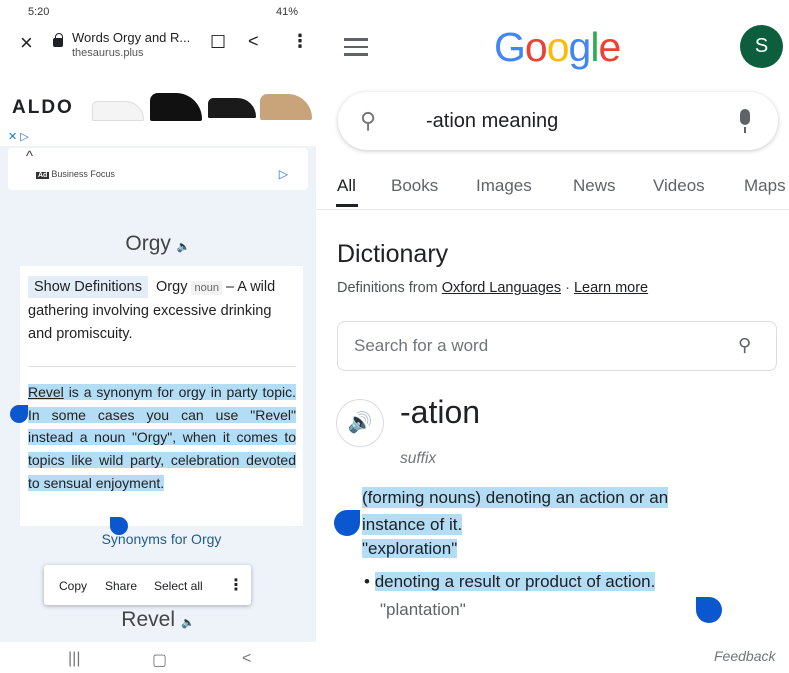 The width and height of the screenshot is (789, 673). I want to click on ad-strip: ^ Ad Business Focus ▷, so click(158, 169).